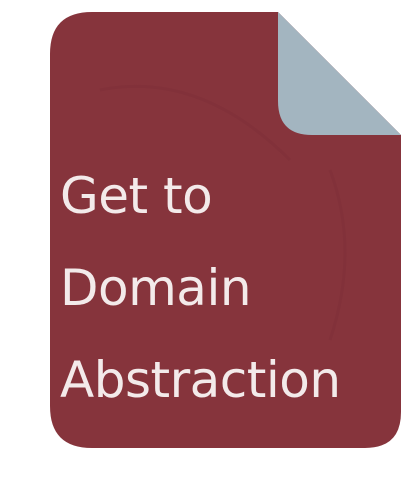 The image size is (401, 495). I want to click on file-title-line-3: Abstraction, so click(200, 380).